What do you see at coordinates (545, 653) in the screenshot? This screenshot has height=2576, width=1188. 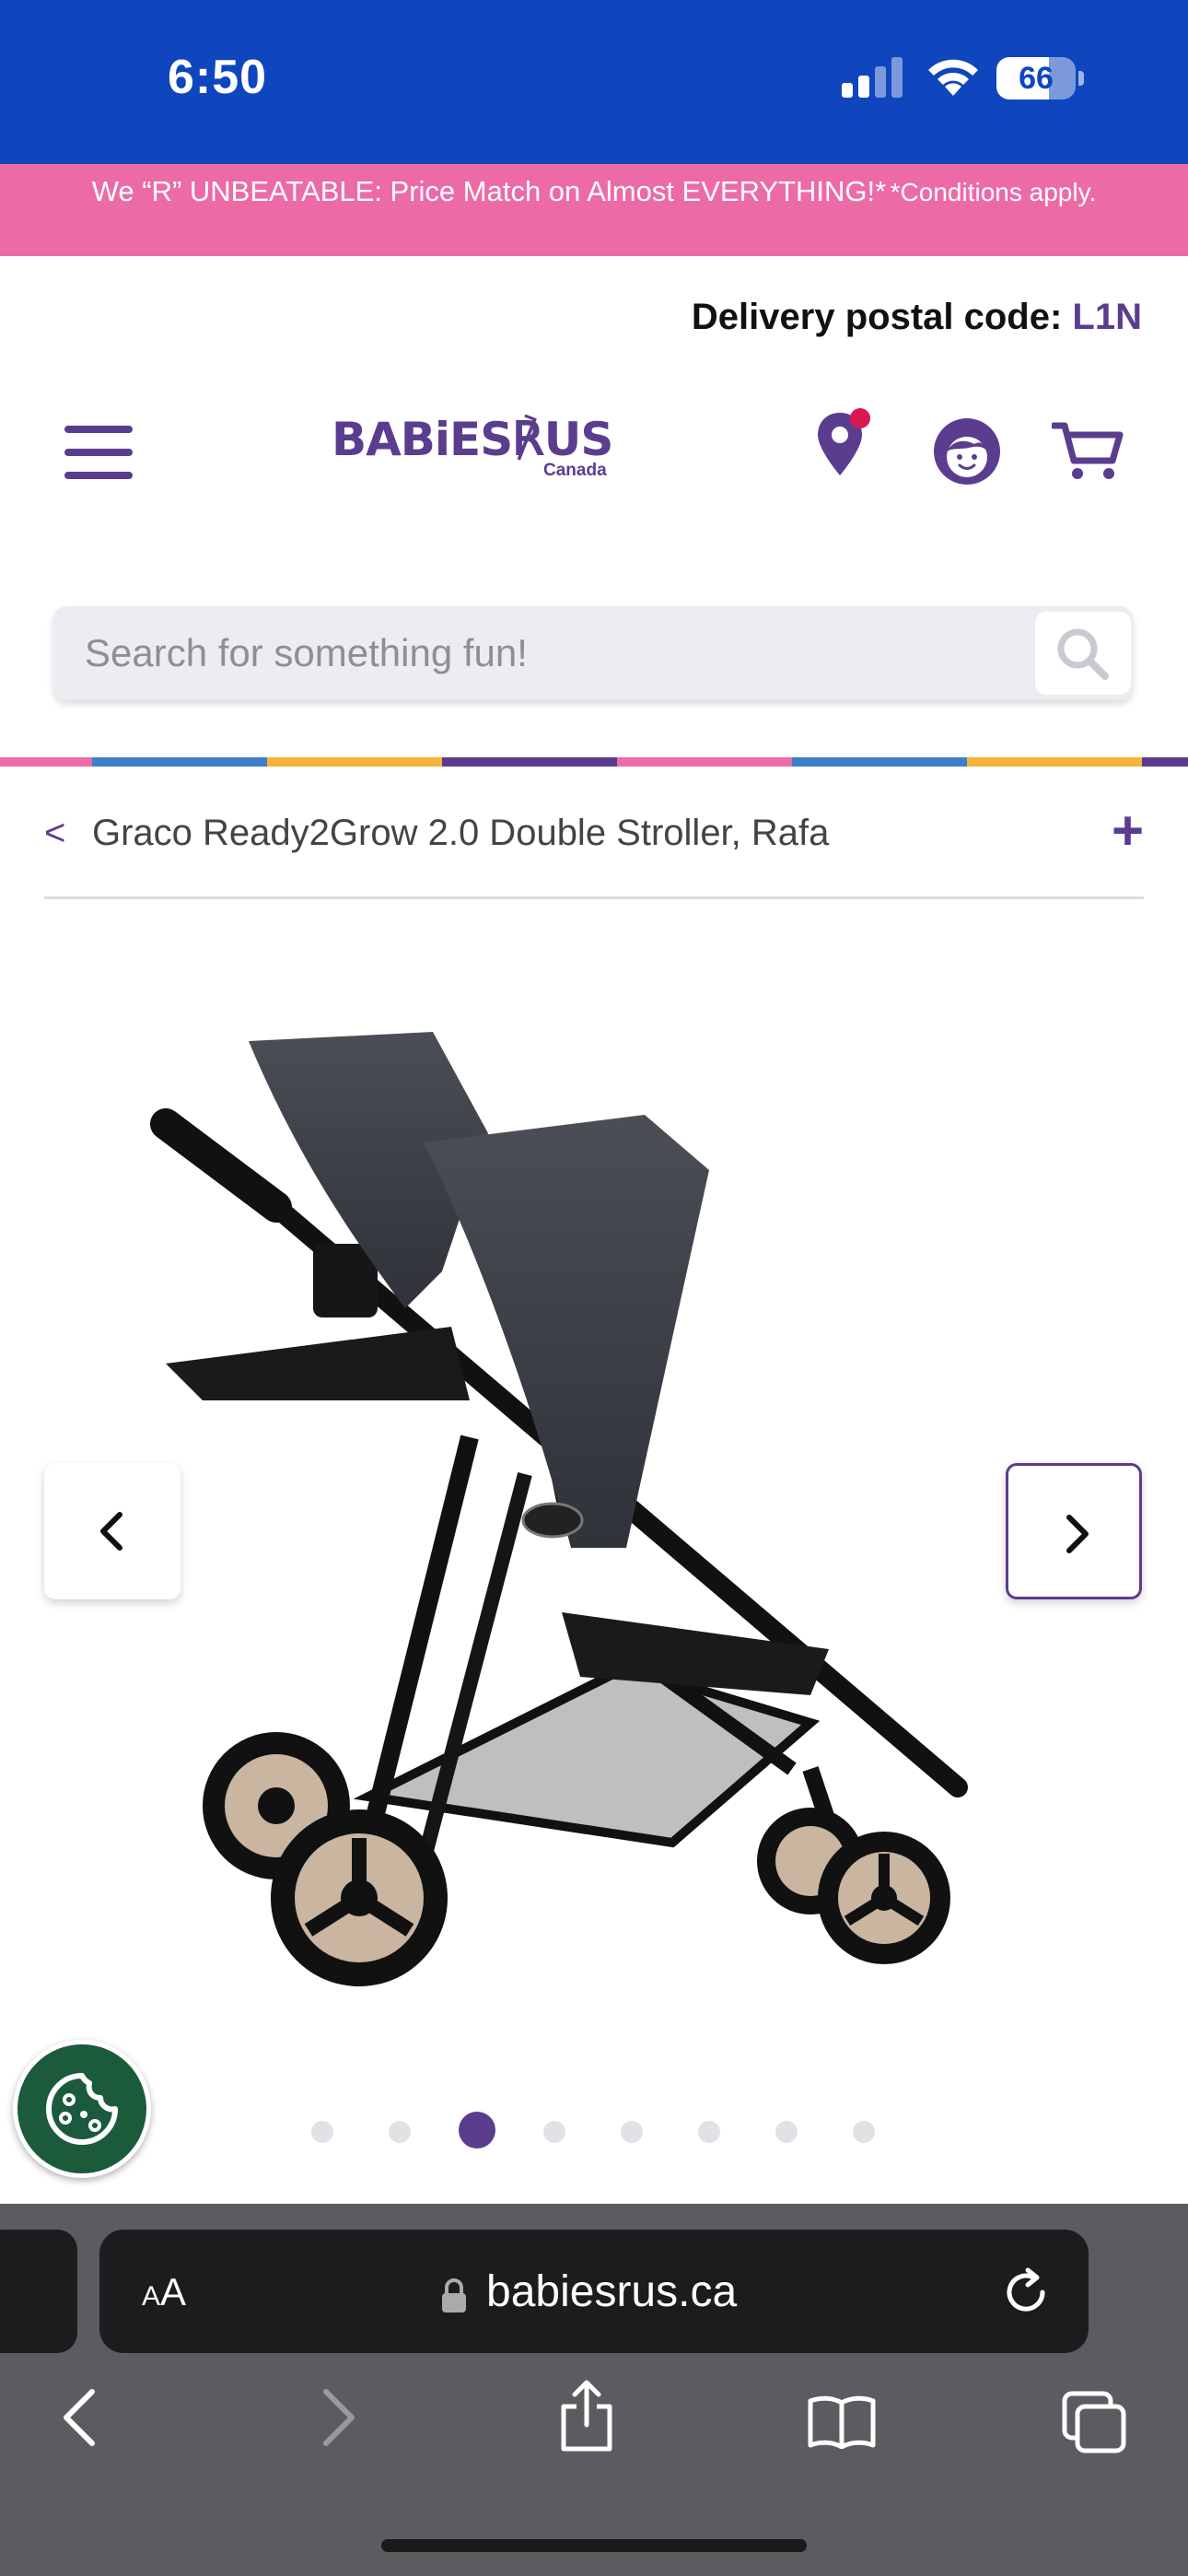 I see `search-input` at bounding box center [545, 653].